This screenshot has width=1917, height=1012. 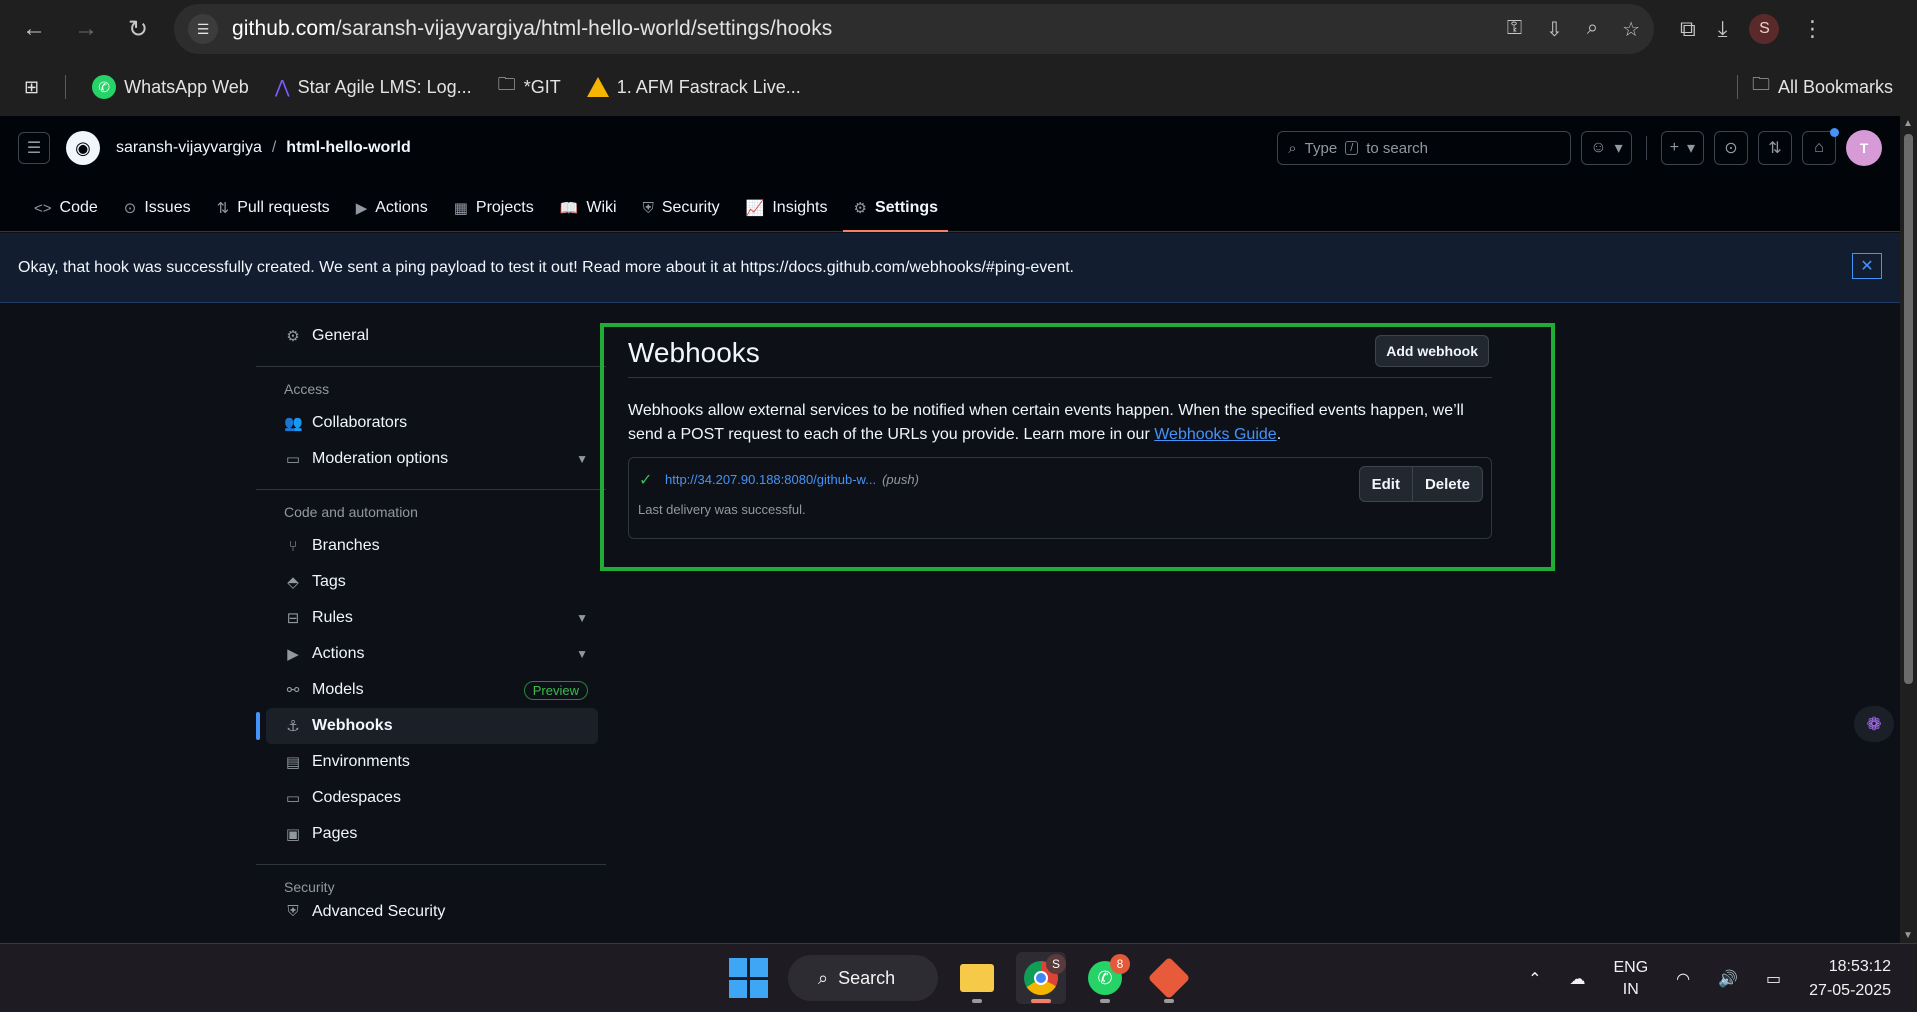 I want to click on edit-button: Edit, so click(x=1386, y=484).